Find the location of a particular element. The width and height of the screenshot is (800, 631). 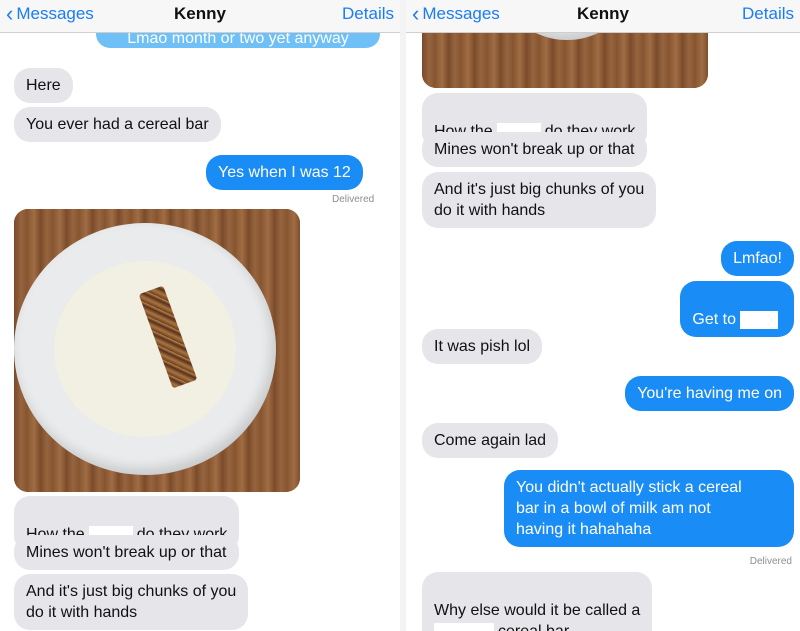

message-bubble-incoming: Come again lad is located at coordinates (490, 440).